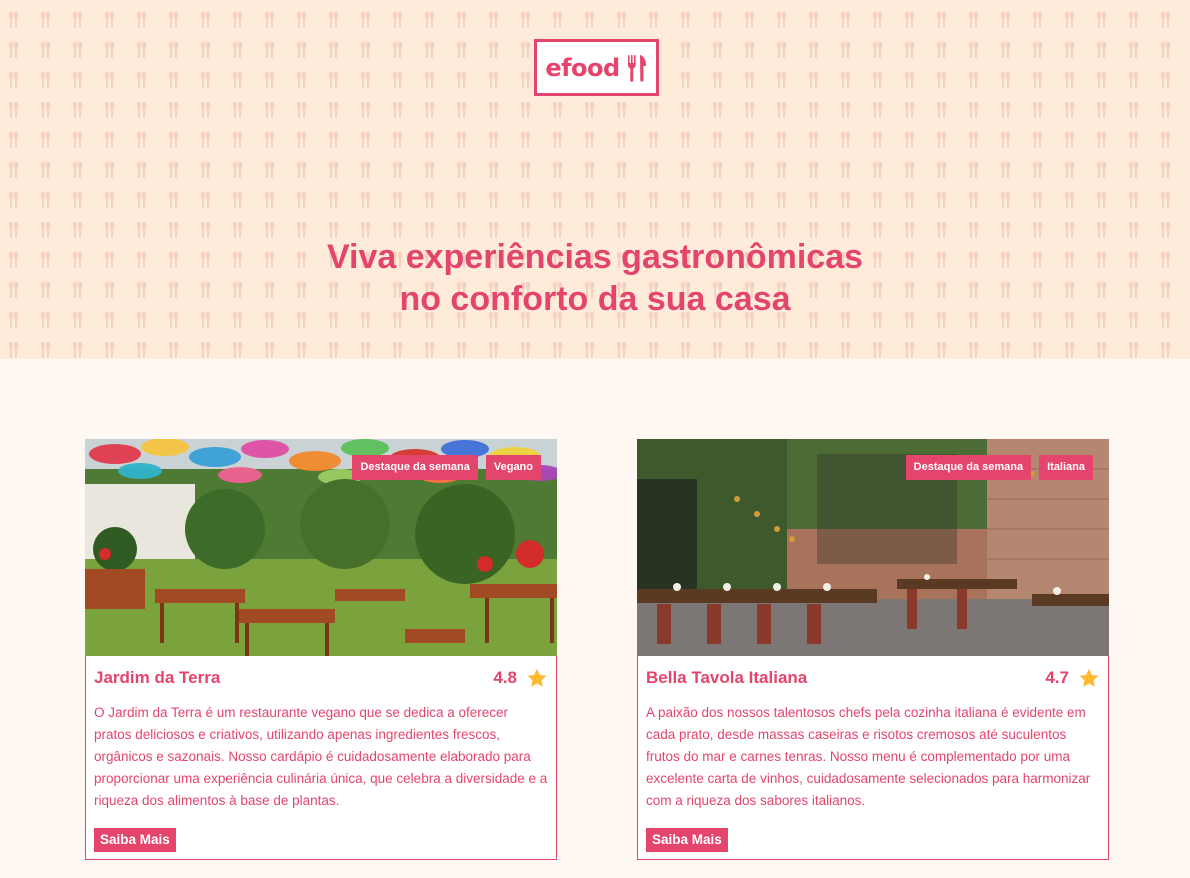 The width and height of the screenshot is (1190, 878). Describe the element at coordinates (321, 678) in the screenshot. I see `card-header: Jardim da Terra 4.8` at that location.